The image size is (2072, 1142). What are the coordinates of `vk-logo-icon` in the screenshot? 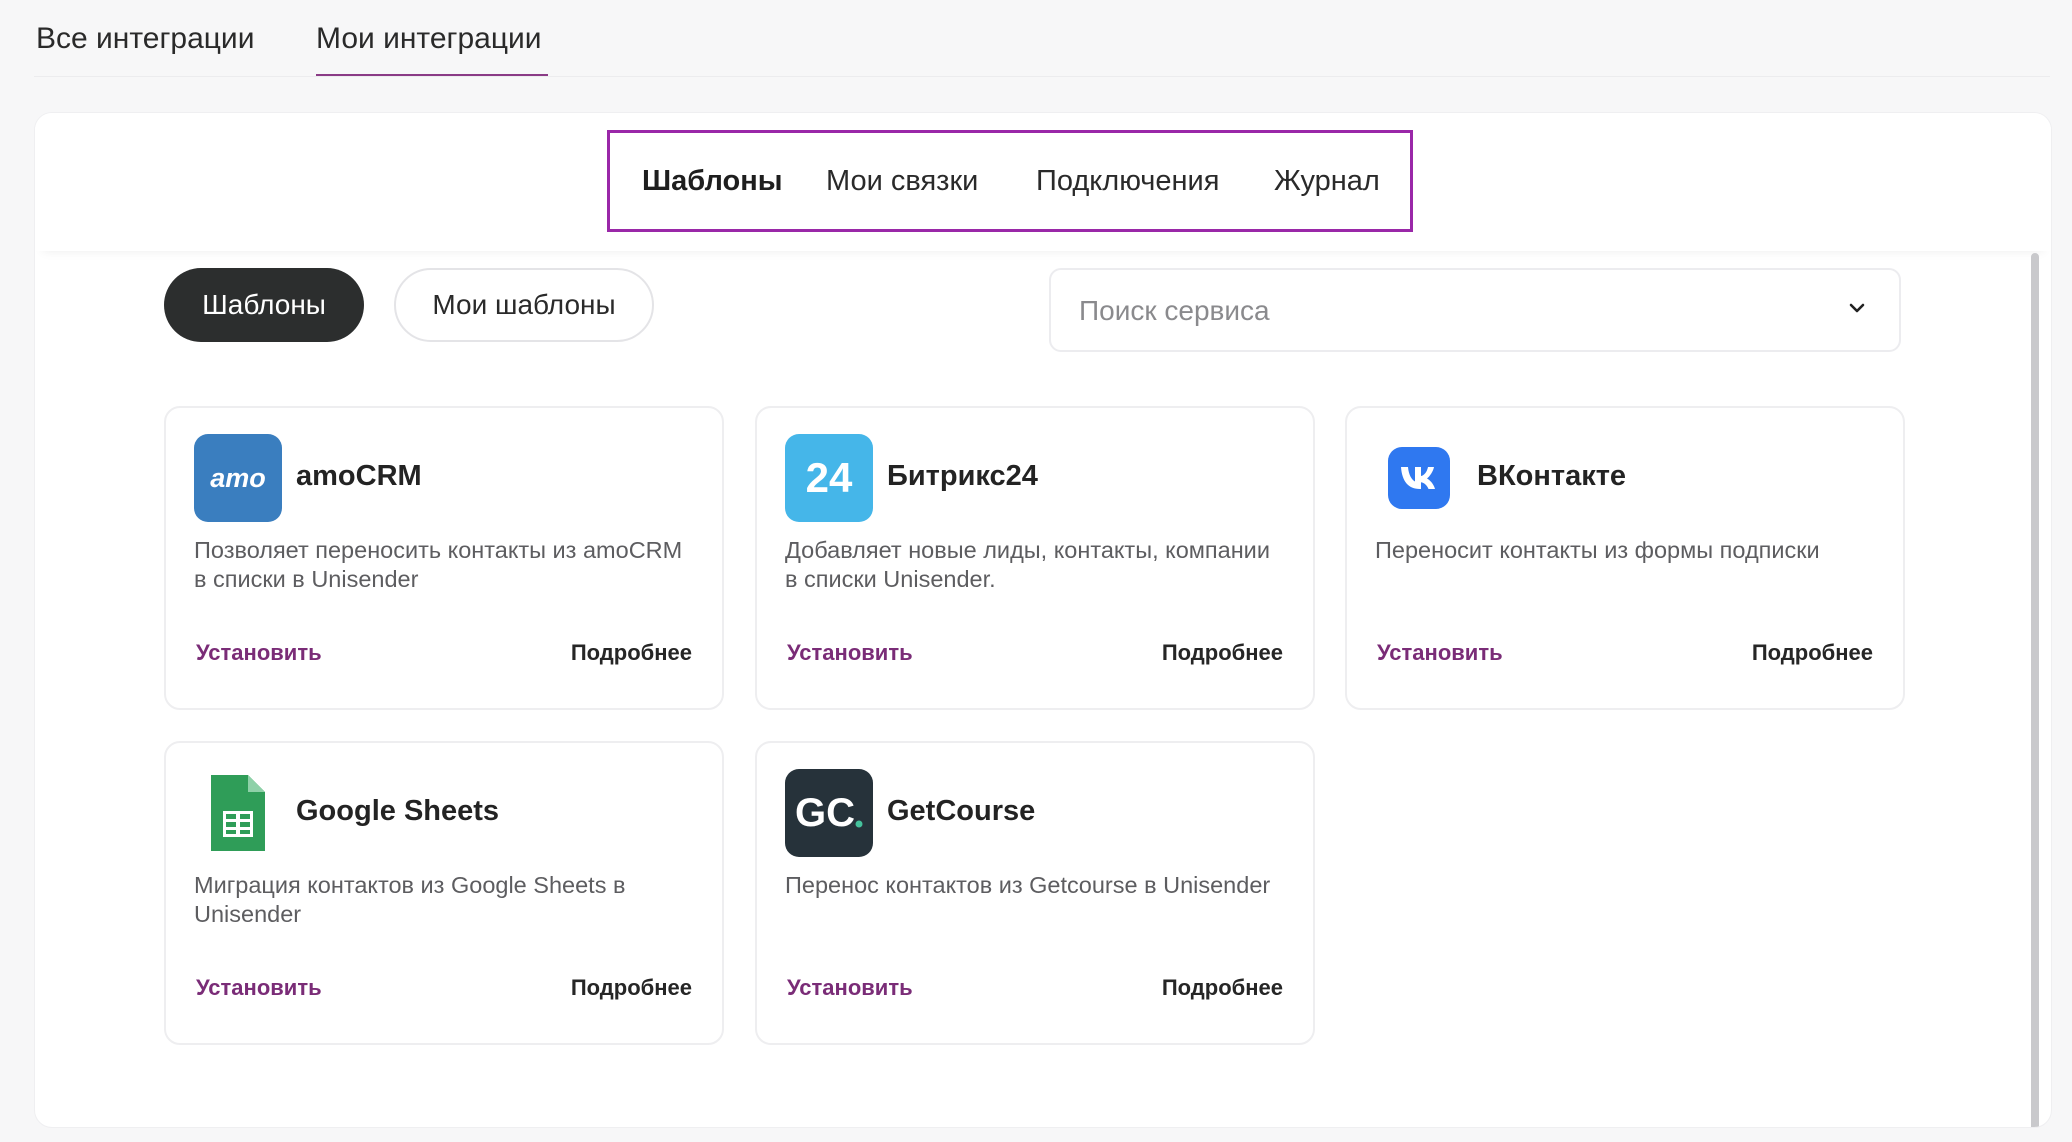 It's located at (1419, 478).